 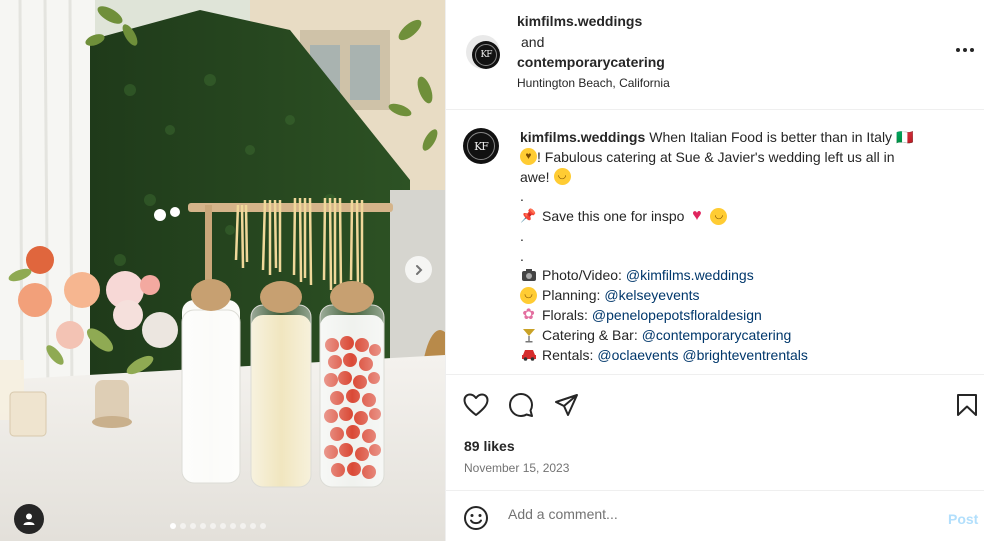 I want to click on more-options-button, so click(x=965, y=50).